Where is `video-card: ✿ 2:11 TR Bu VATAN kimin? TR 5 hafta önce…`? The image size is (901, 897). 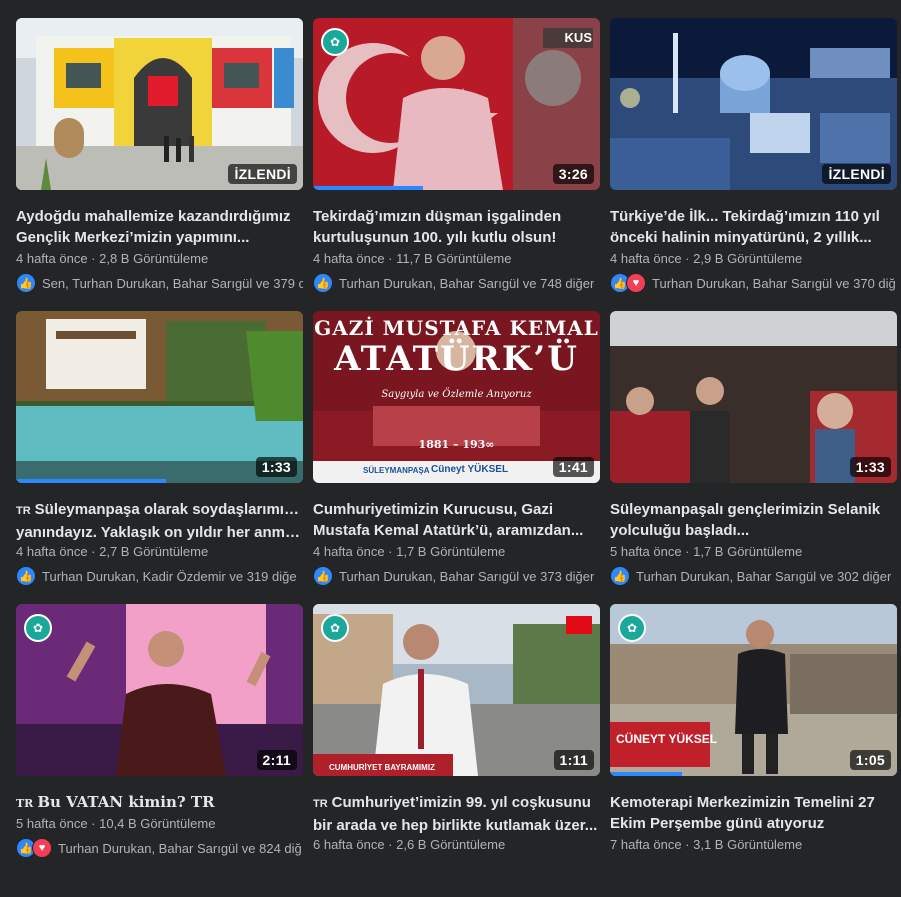 video-card: ✿ 2:11 TR Bu VATAN kimin? TR 5 hafta önce… is located at coordinates (159, 750).